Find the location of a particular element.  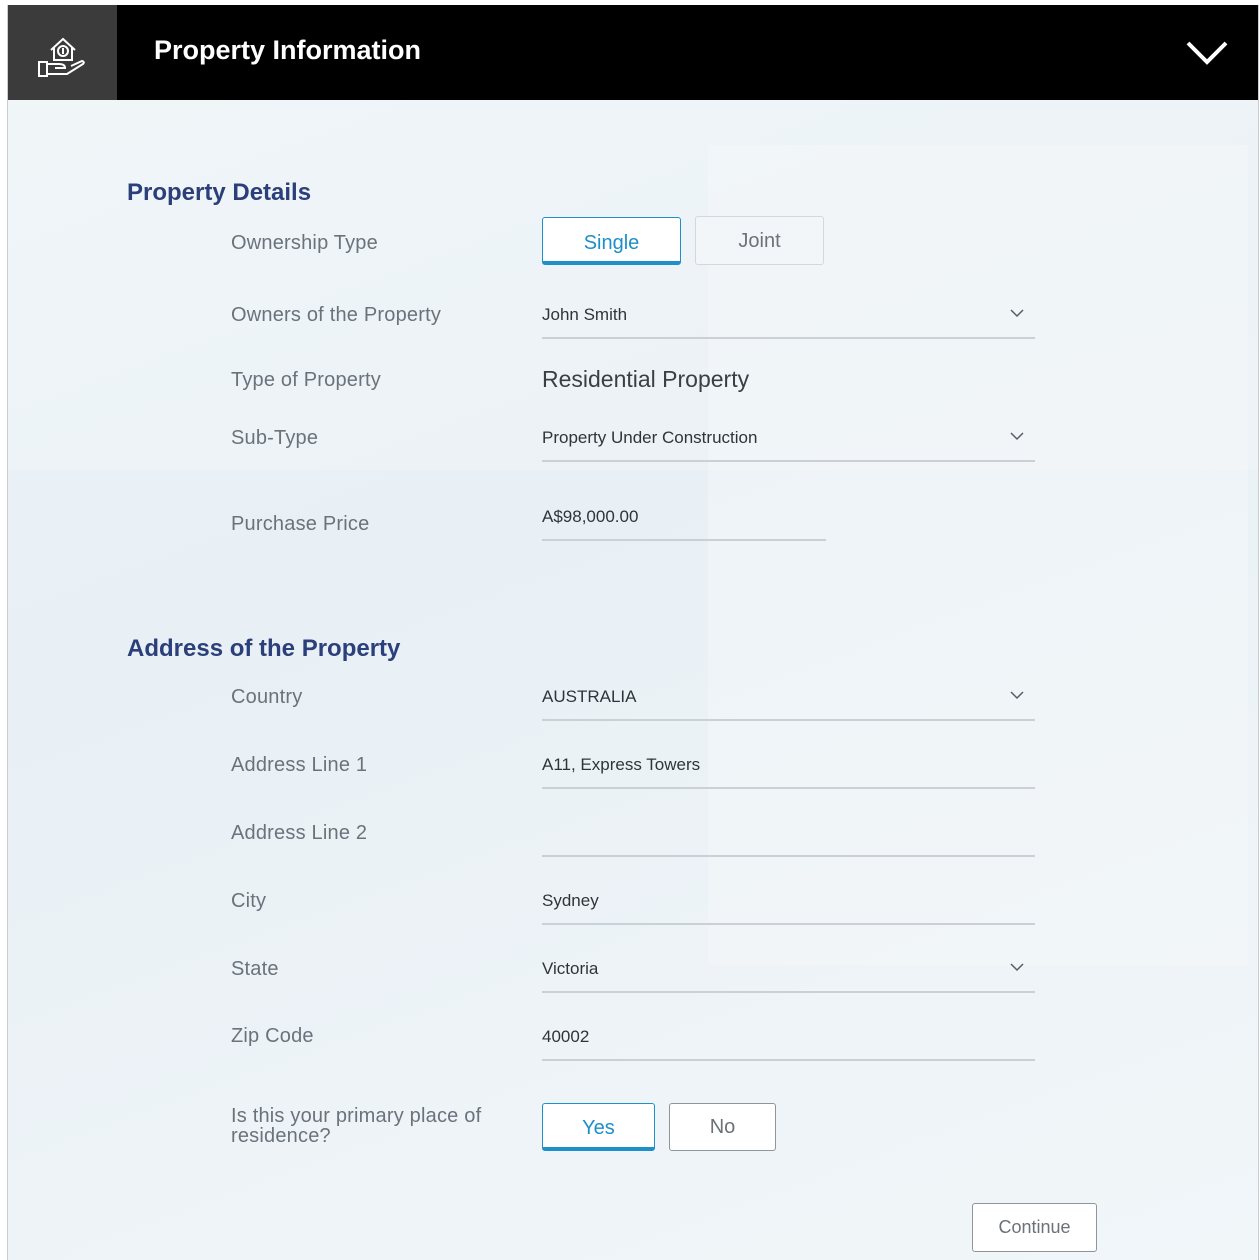

primary-residence-yes-button: Yes is located at coordinates (598, 1127).